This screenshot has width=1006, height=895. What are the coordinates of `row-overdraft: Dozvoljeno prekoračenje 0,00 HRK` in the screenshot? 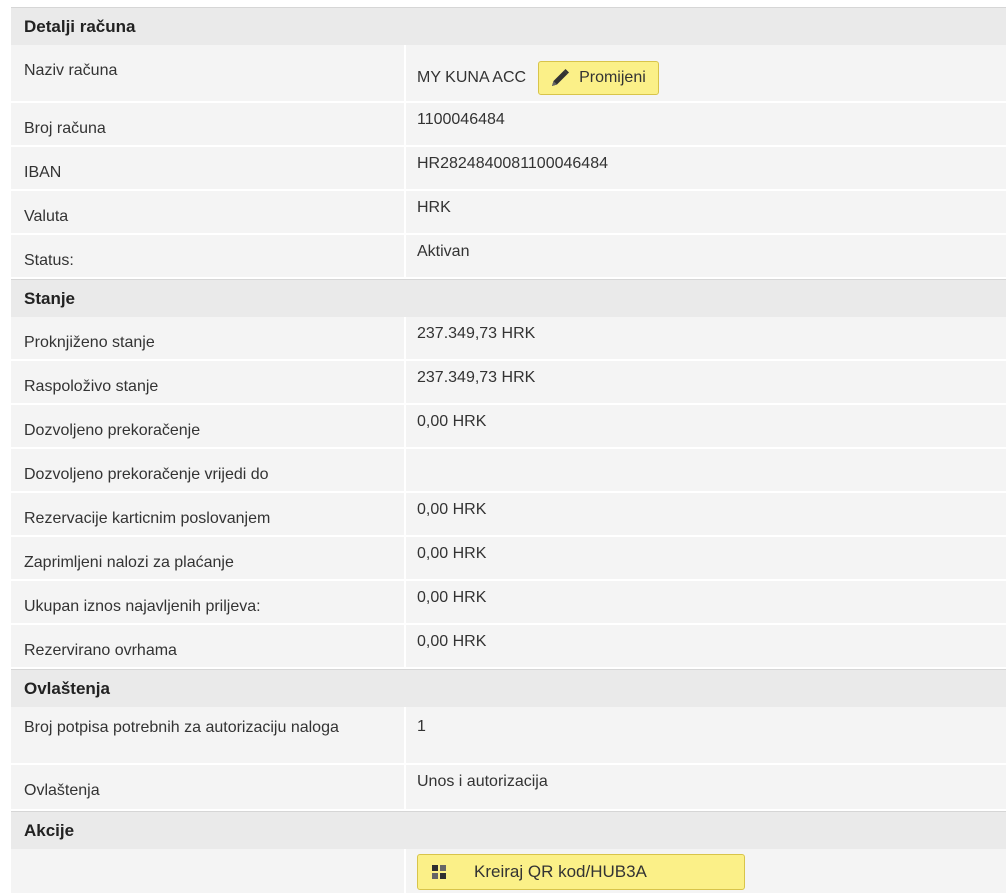 It's located at (508, 427).